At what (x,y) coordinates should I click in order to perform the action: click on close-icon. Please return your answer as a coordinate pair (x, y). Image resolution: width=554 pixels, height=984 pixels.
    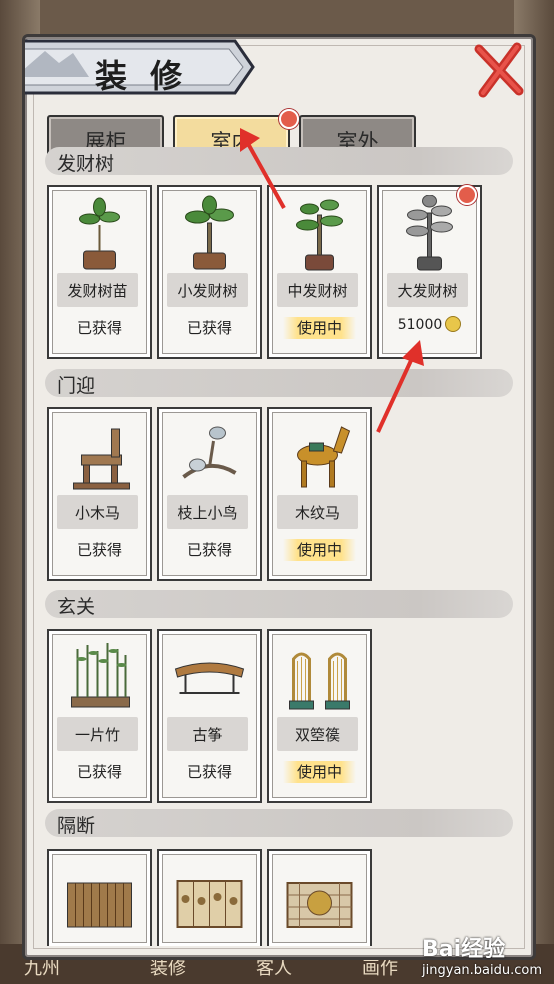
    Looking at the image, I should click on (499, 70).